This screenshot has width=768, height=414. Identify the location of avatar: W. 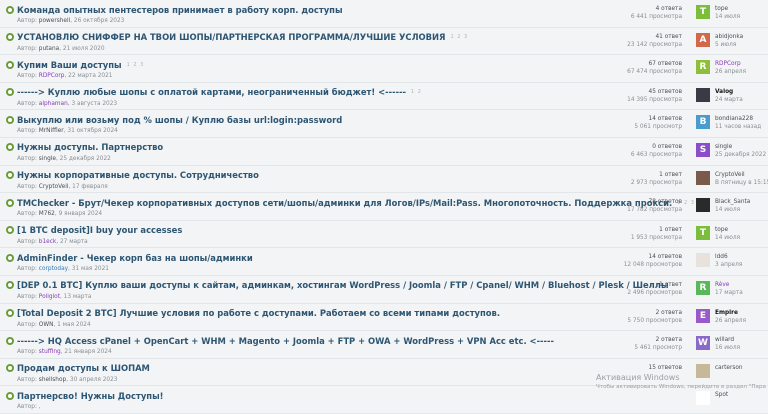
(703, 343).